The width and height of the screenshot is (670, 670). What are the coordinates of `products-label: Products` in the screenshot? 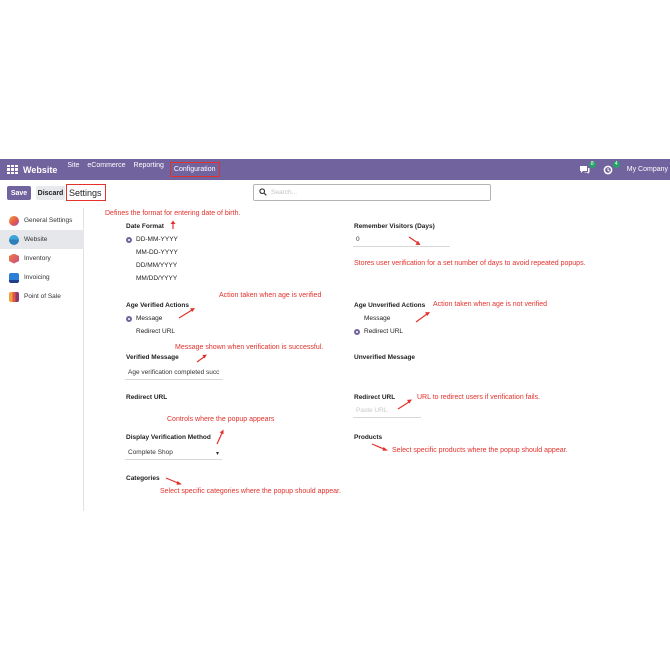 It's located at (368, 437).